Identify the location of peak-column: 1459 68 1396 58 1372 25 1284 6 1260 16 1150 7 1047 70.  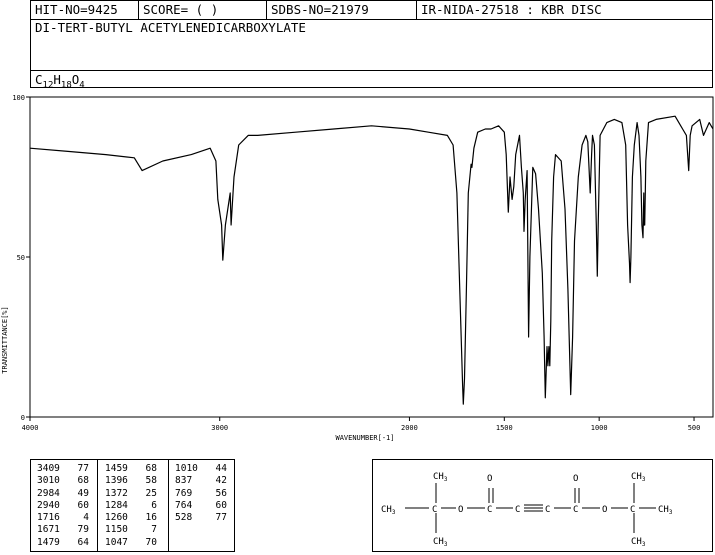
(131, 506).